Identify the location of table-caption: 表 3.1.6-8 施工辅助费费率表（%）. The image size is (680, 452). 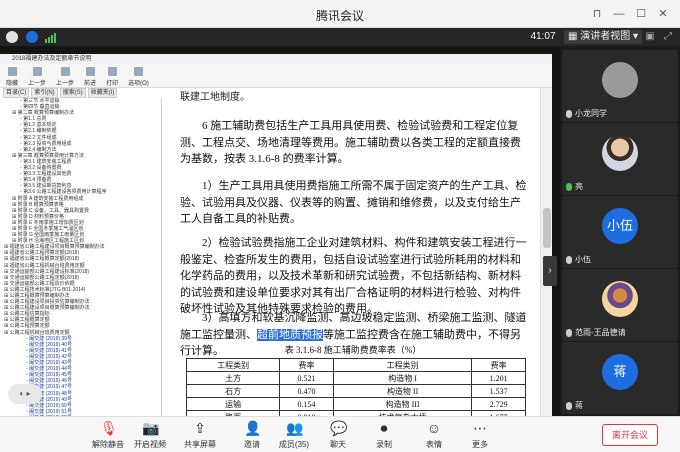
(353, 350).